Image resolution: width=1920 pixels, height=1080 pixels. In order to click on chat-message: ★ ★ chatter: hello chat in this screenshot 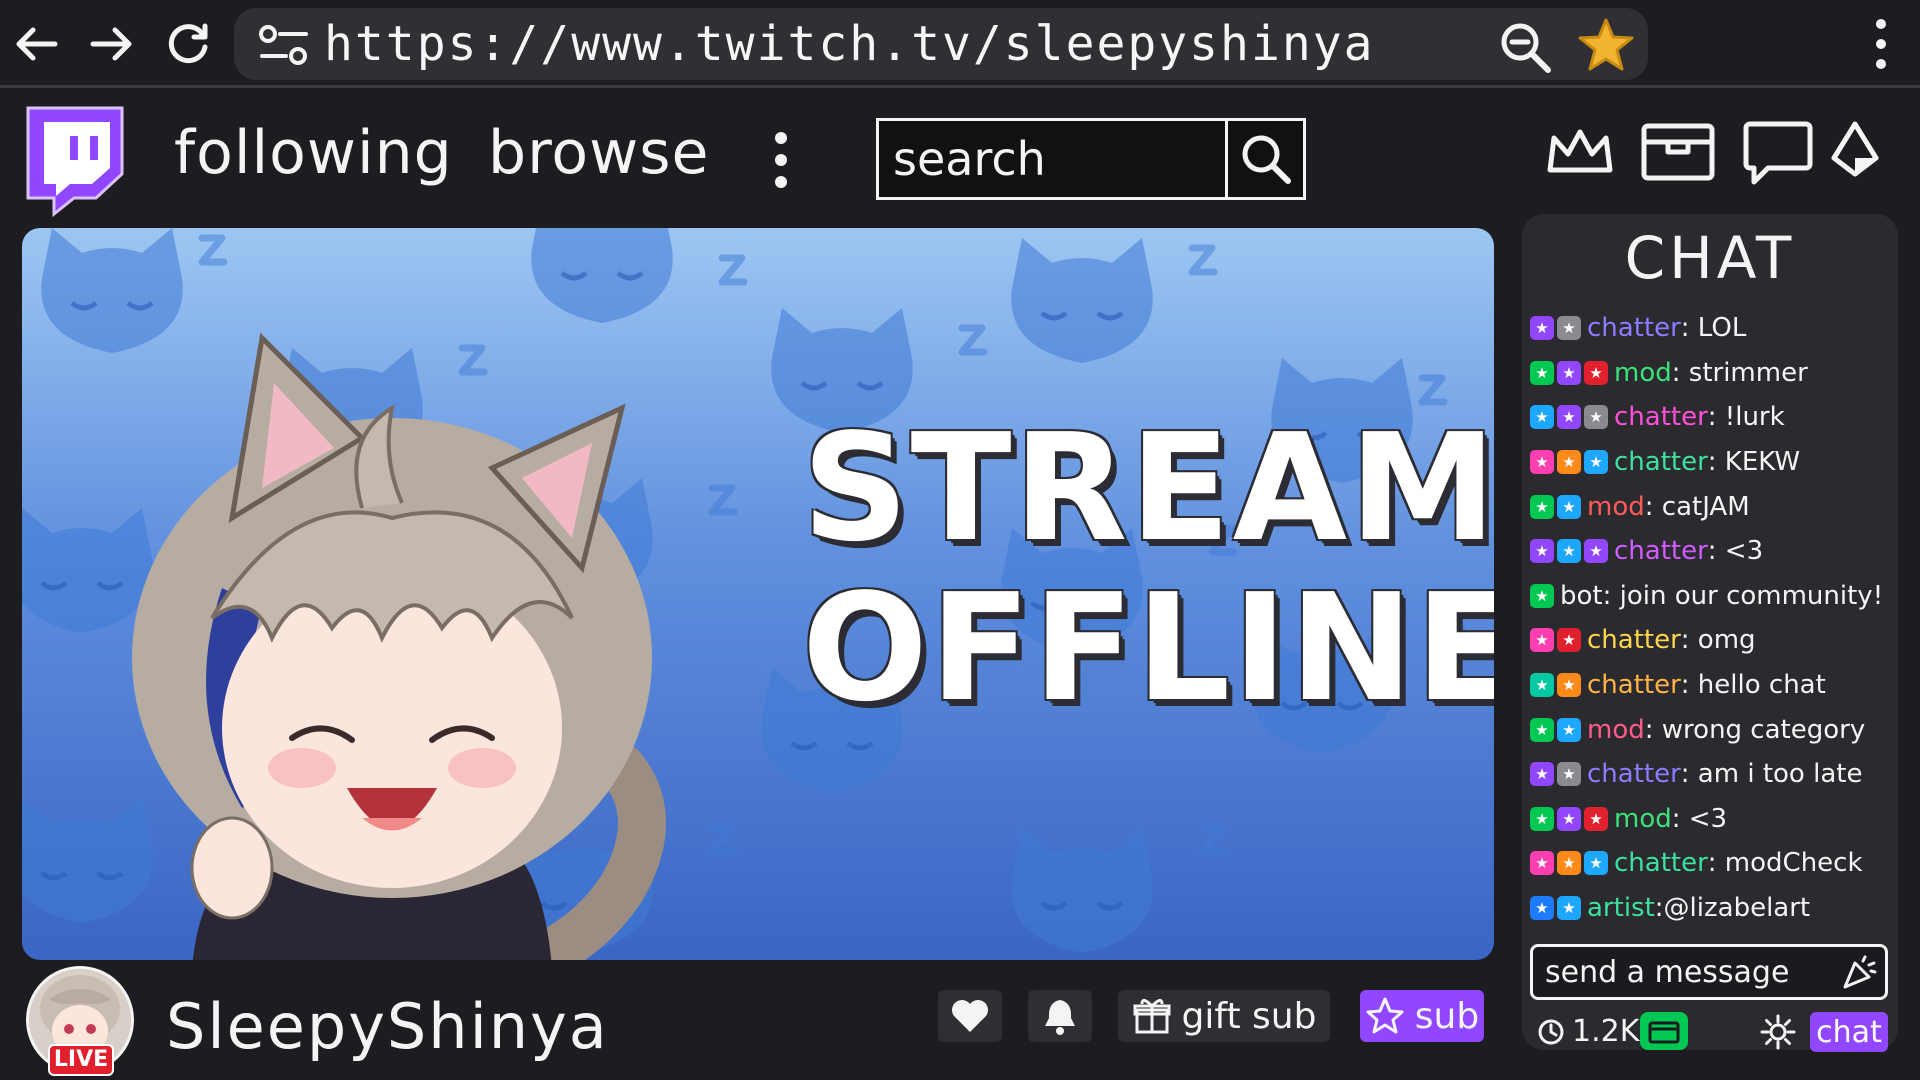, I will do `click(1713, 685)`.